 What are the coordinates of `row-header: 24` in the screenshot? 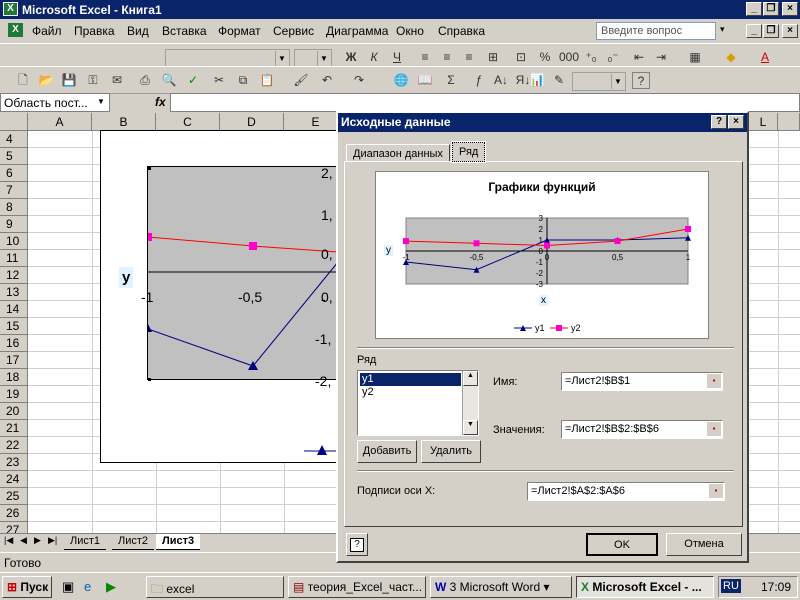 It's located at (14, 479).